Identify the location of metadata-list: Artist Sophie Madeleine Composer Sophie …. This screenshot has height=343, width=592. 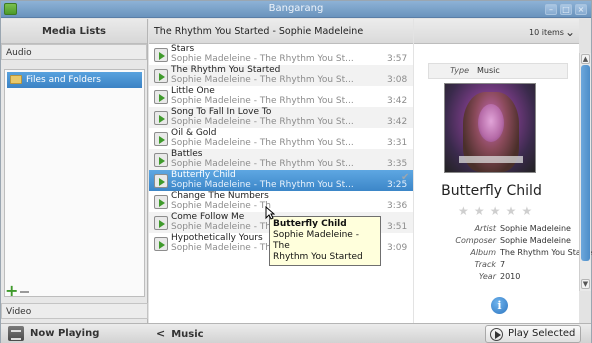
(503, 253).